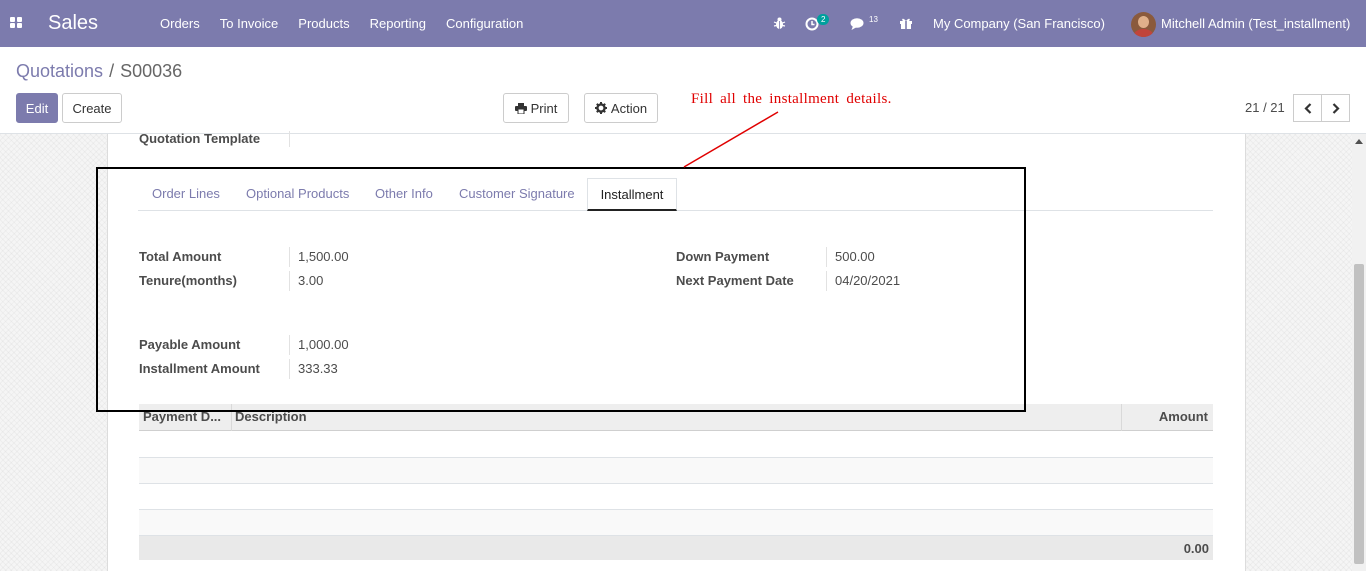 This screenshot has height=571, width=1366. Describe the element at coordinates (735, 280) in the screenshot. I see `next-payment-date-label: Next Payment Date` at that location.